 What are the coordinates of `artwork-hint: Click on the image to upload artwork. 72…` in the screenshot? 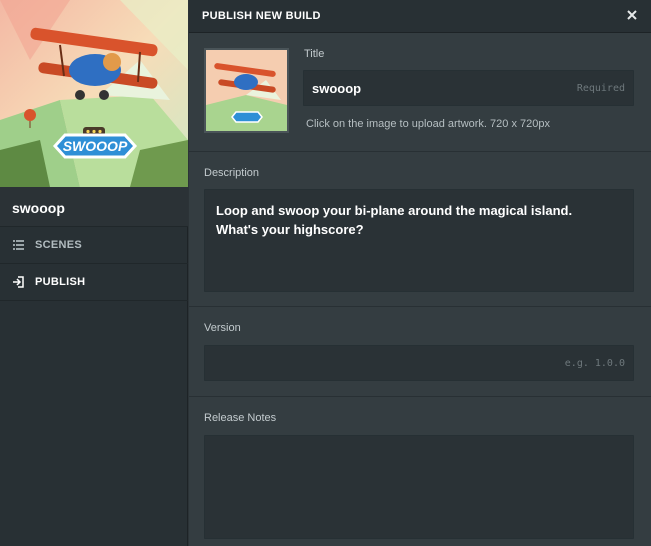 It's located at (428, 124).